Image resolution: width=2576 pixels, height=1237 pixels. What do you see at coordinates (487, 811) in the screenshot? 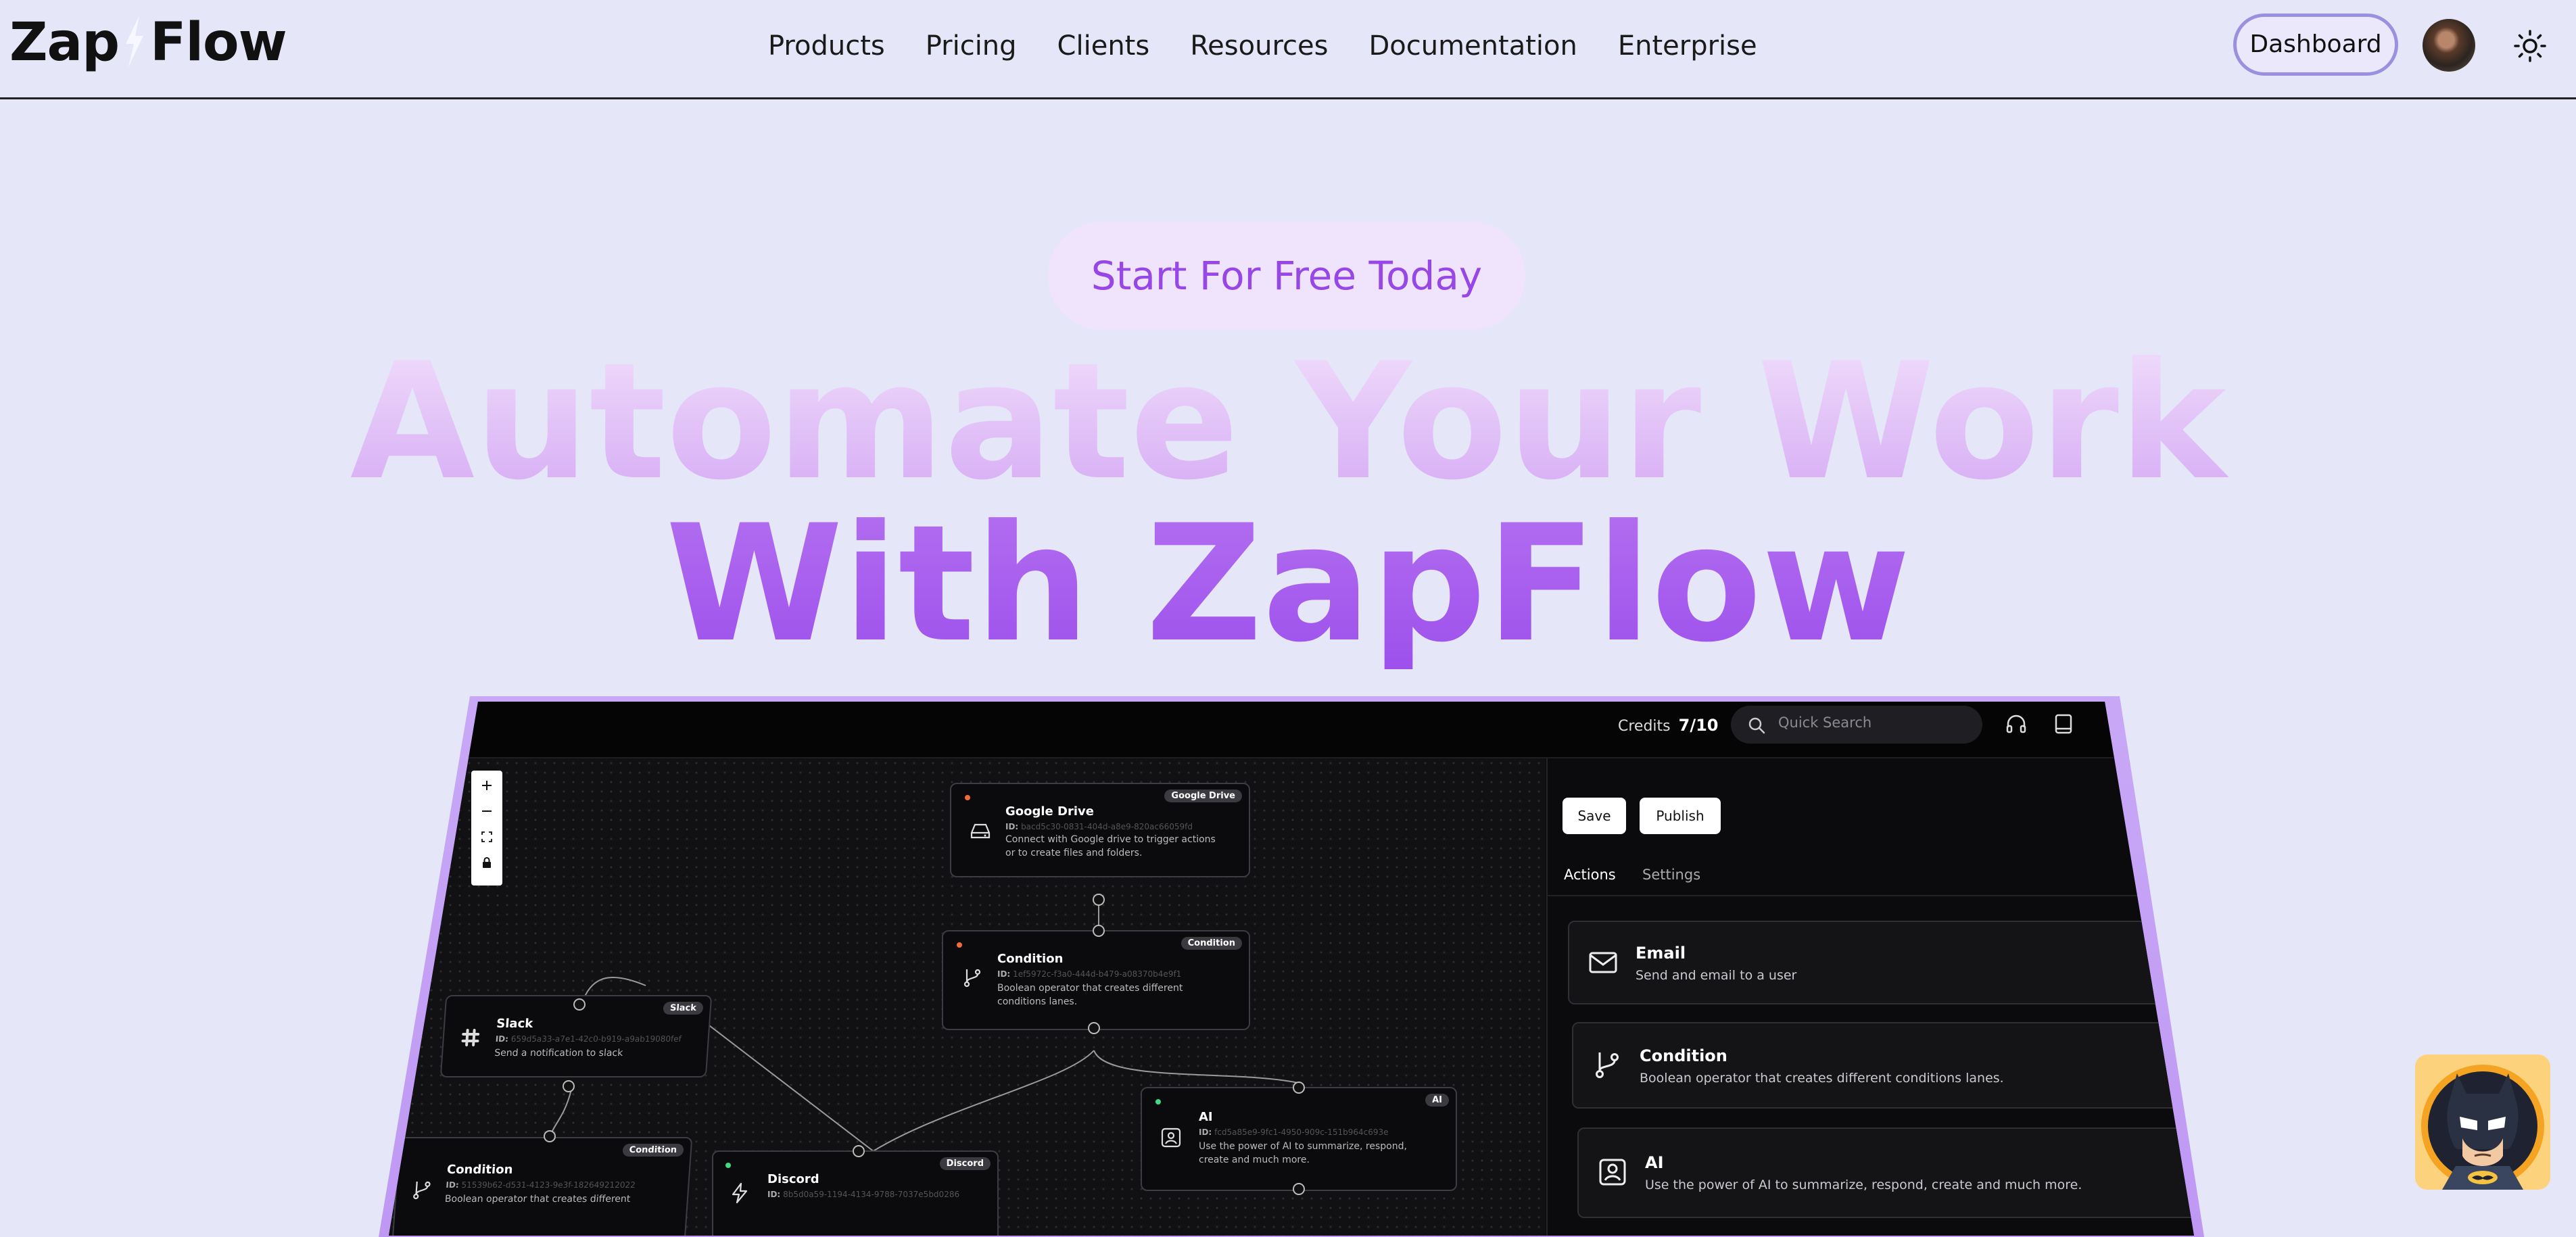
I see `minus-icon` at bounding box center [487, 811].